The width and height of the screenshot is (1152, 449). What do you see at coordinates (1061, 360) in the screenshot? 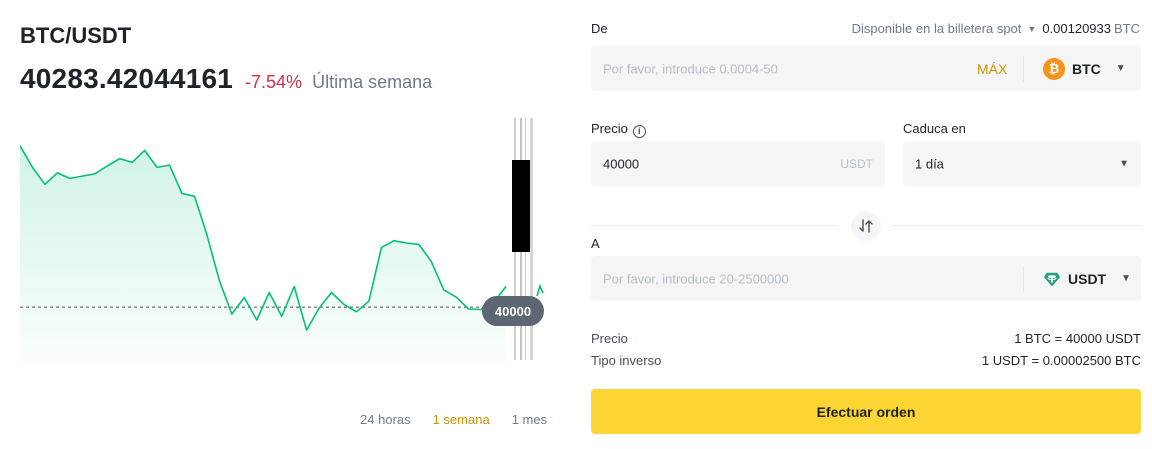
I see `summary-inverse-value: 1 USDT = 0.00002500 BTC` at bounding box center [1061, 360].